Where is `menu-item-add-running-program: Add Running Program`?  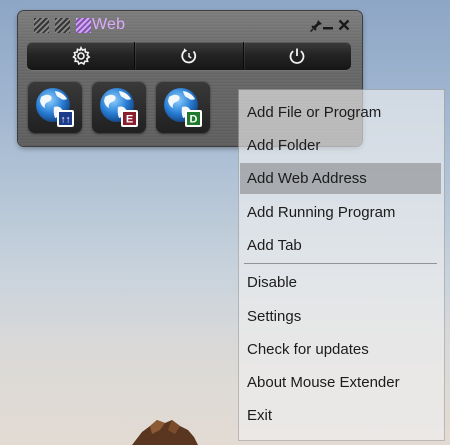
menu-item-add-running-program: Add Running Program is located at coordinates (340, 212).